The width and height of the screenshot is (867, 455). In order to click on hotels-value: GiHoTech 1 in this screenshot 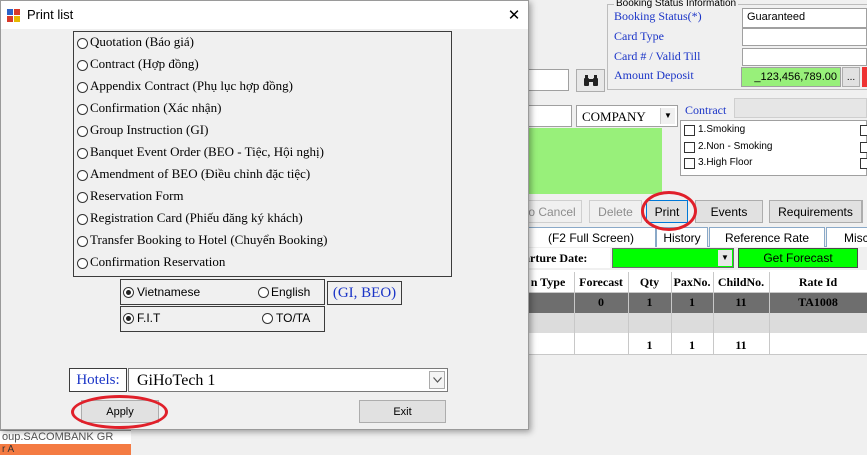, I will do `click(176, 380)`.